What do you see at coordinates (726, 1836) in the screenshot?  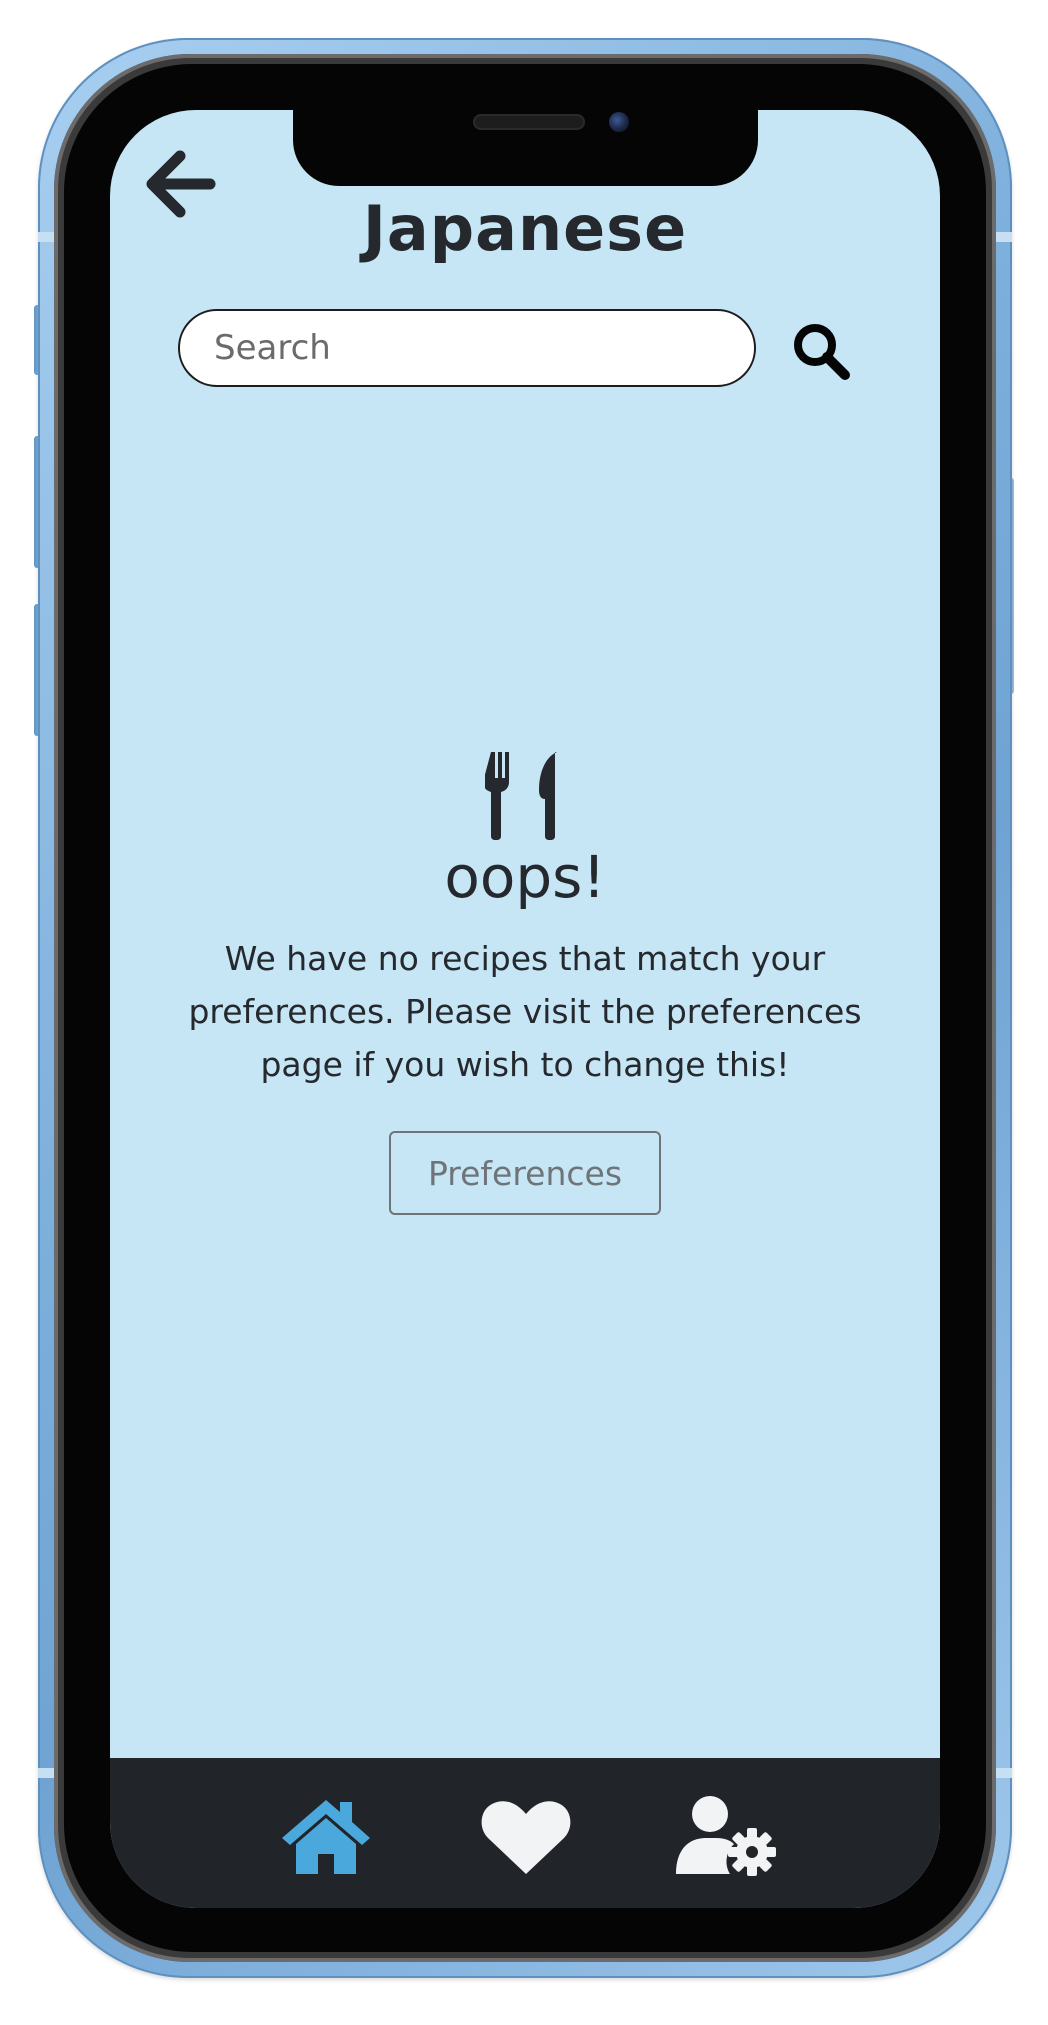 I see `user-settings-icon` at bounding box center [726, 1836].